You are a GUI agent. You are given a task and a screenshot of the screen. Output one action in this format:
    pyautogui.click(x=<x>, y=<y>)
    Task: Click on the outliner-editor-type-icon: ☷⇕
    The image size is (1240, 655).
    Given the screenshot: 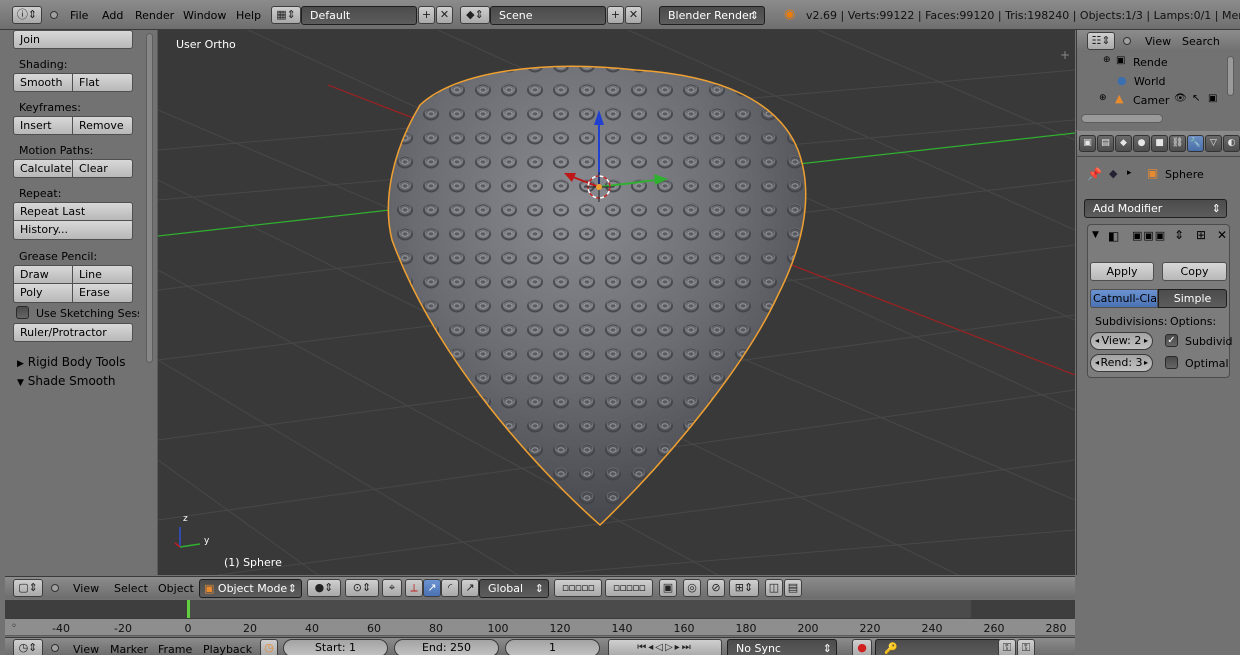 What is the action you would take?
    pyautogui.click(x=1101, y=41)
    